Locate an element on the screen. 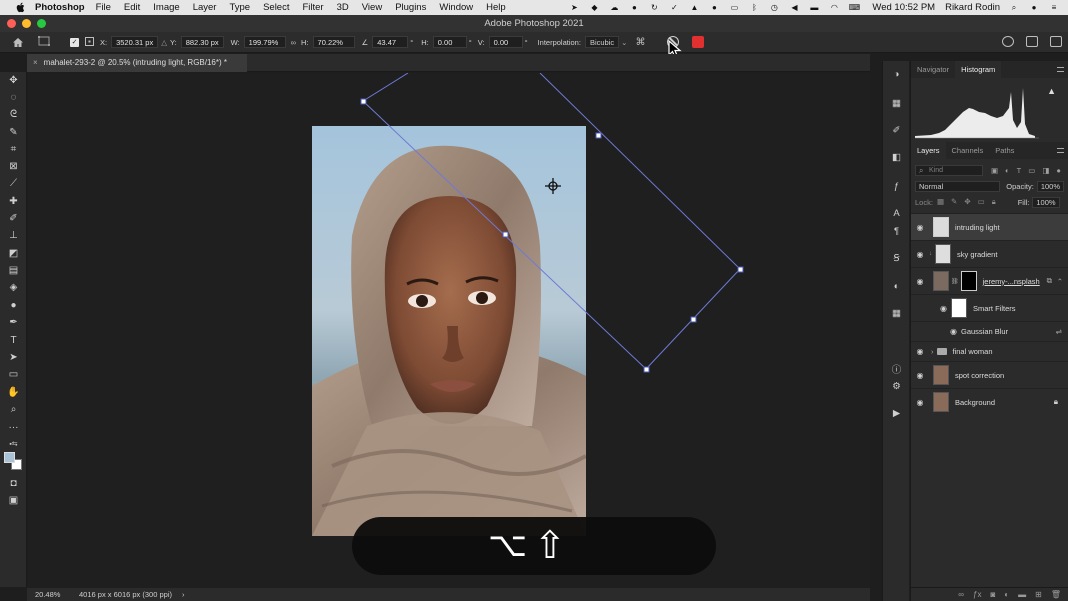 This screenshot has width=1068, height=601. swatches-panel-icon: ▦ is located at coordinates (896, 103).